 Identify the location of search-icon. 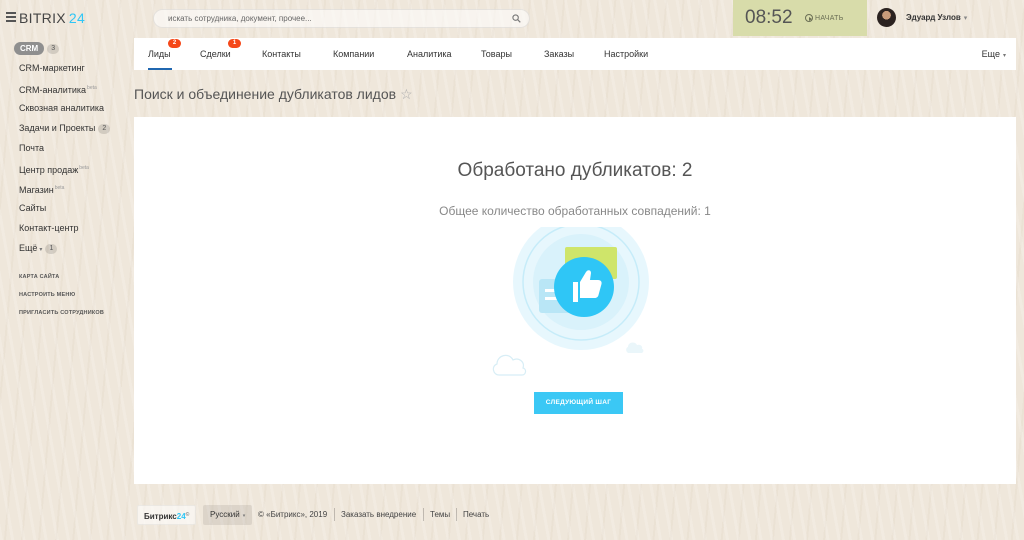
(516, 18).